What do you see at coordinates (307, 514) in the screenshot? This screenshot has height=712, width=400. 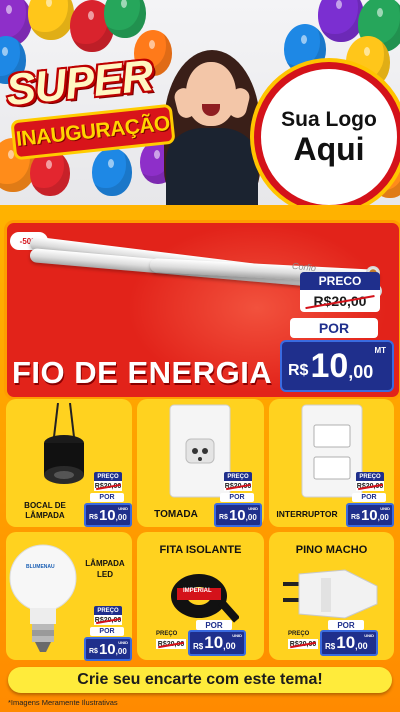 I see `product-name: INTERRUPTOR` at bounding box center [307, 514].